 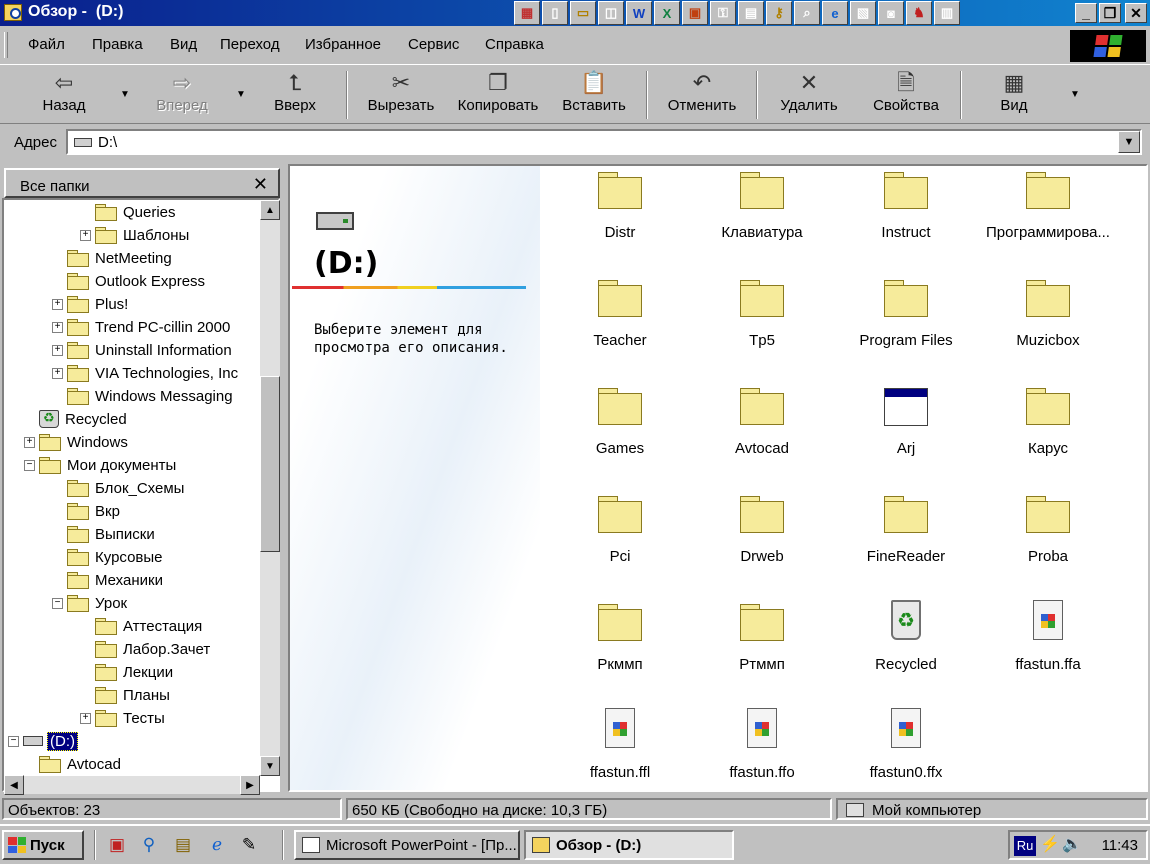 I want to click on restore-button: ❐, so click(x=1110, y=13).